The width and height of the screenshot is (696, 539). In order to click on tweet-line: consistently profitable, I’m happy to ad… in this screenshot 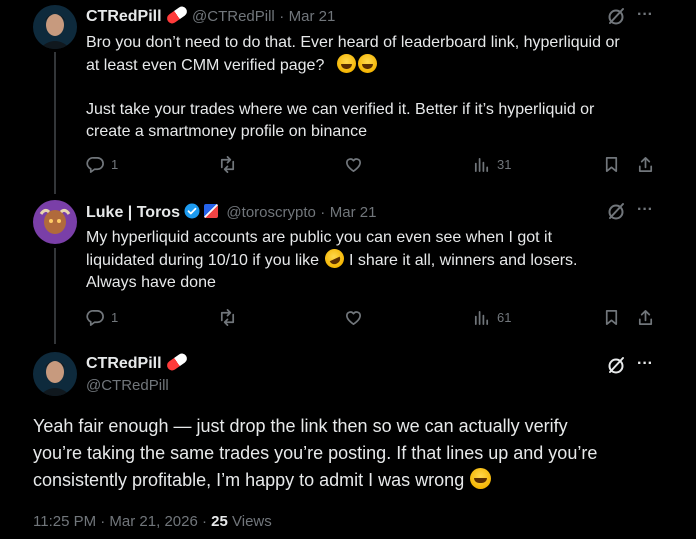, I will do `click(353, 480)`.